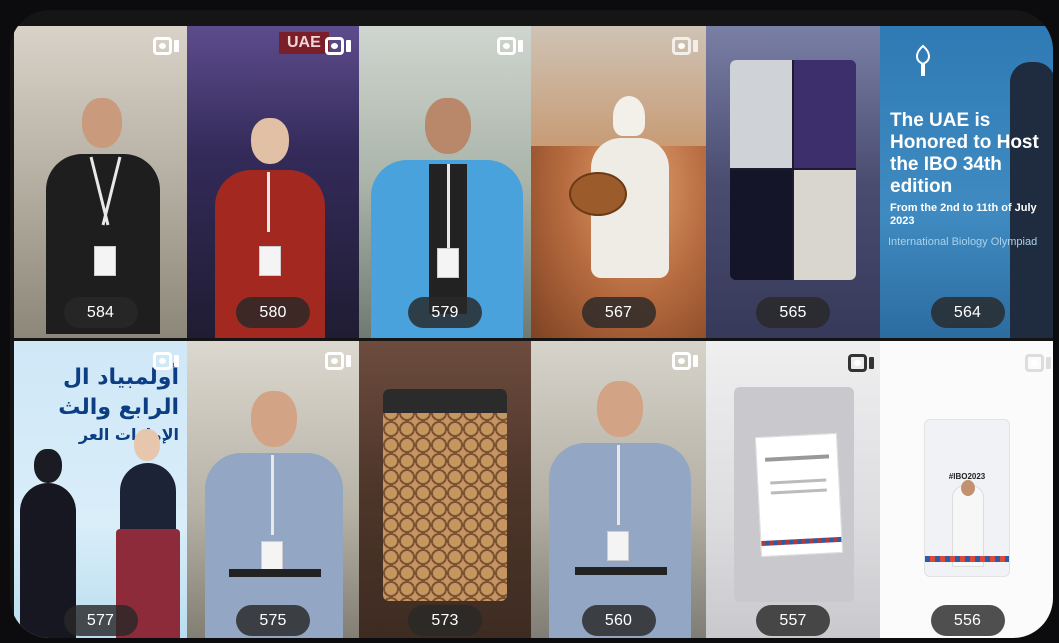  What do you see at coordinates (1031, 200) in the screenshot?
I see `promo-woman` at bounding box center [1031, 200].